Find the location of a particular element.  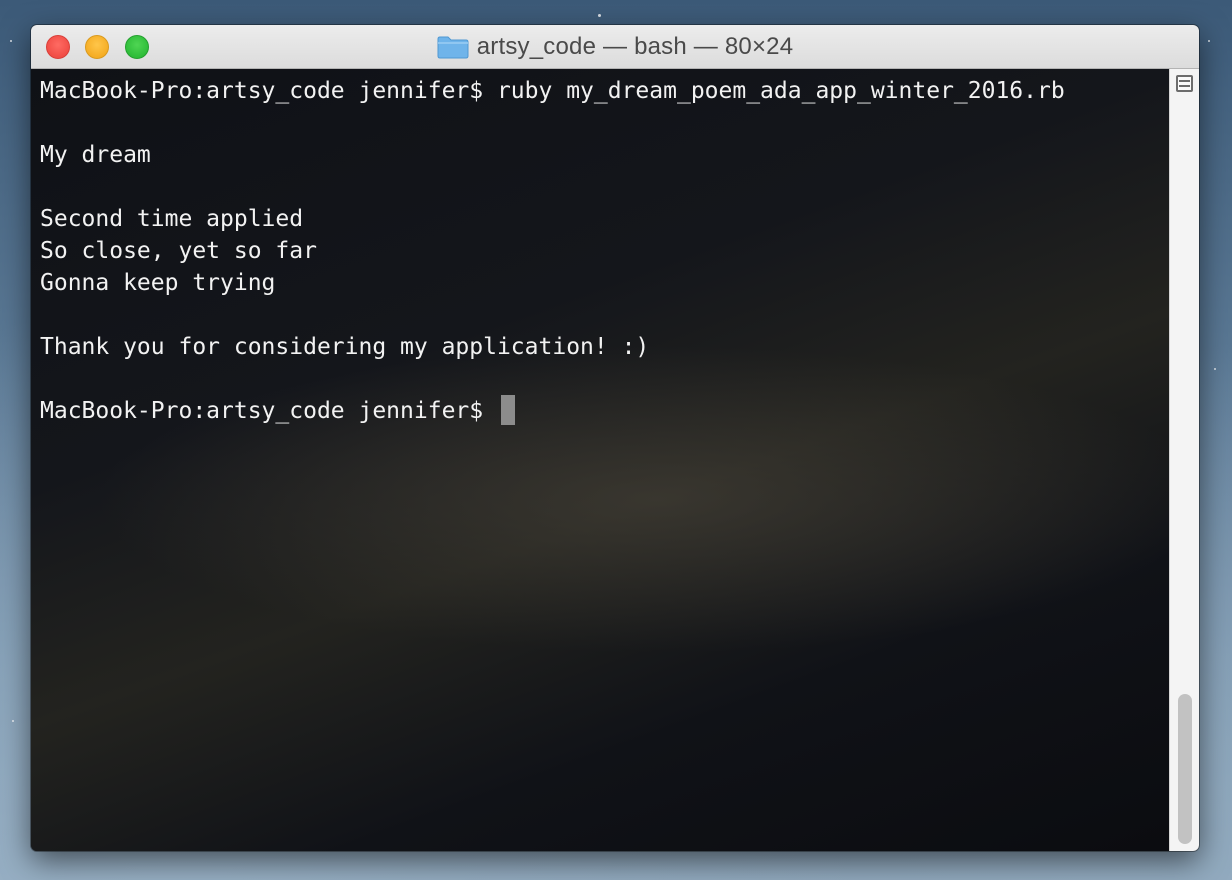

terminal-line-poem: Second time applied is located at coordinates (172, 219).